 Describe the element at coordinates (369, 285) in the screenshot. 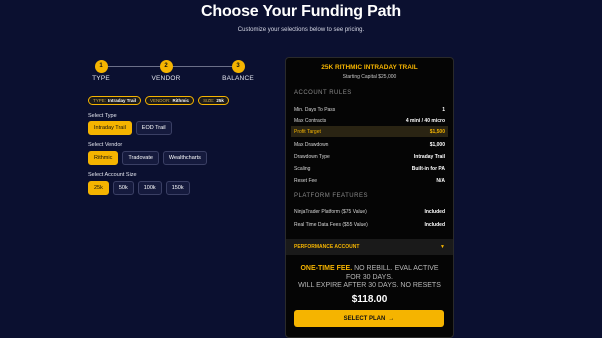

I see `fee-line3: WILL EXPIRE AFTER 30 DAYS. NO RESETS` at that location.